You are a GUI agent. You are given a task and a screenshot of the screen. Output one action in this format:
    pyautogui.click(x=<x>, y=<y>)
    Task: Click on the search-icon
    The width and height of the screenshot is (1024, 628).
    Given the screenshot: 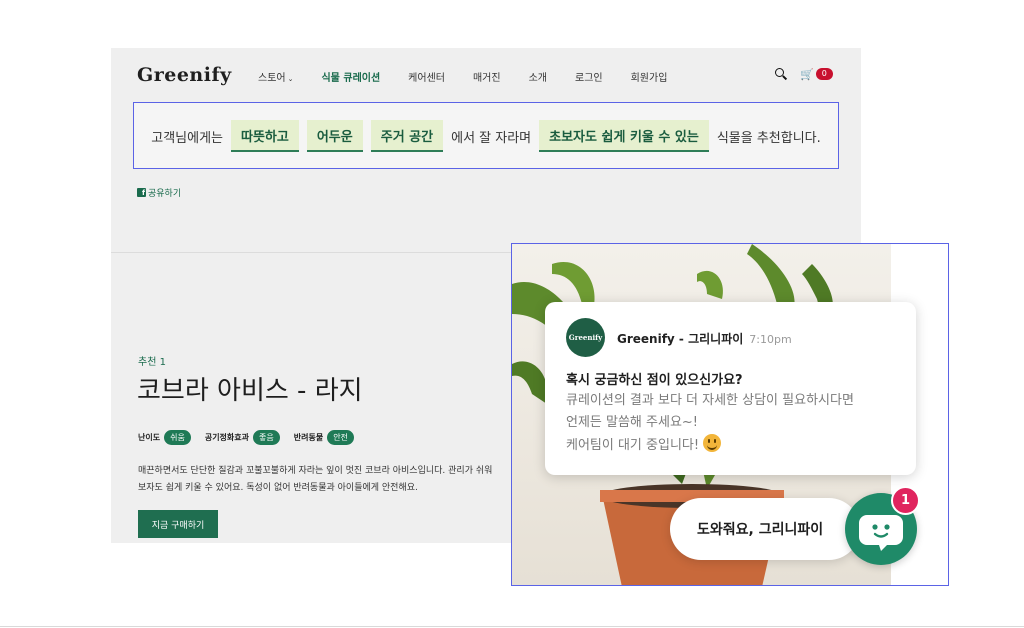 What is the action you would take?
    pyautogui.click(x=781, y=74)
    